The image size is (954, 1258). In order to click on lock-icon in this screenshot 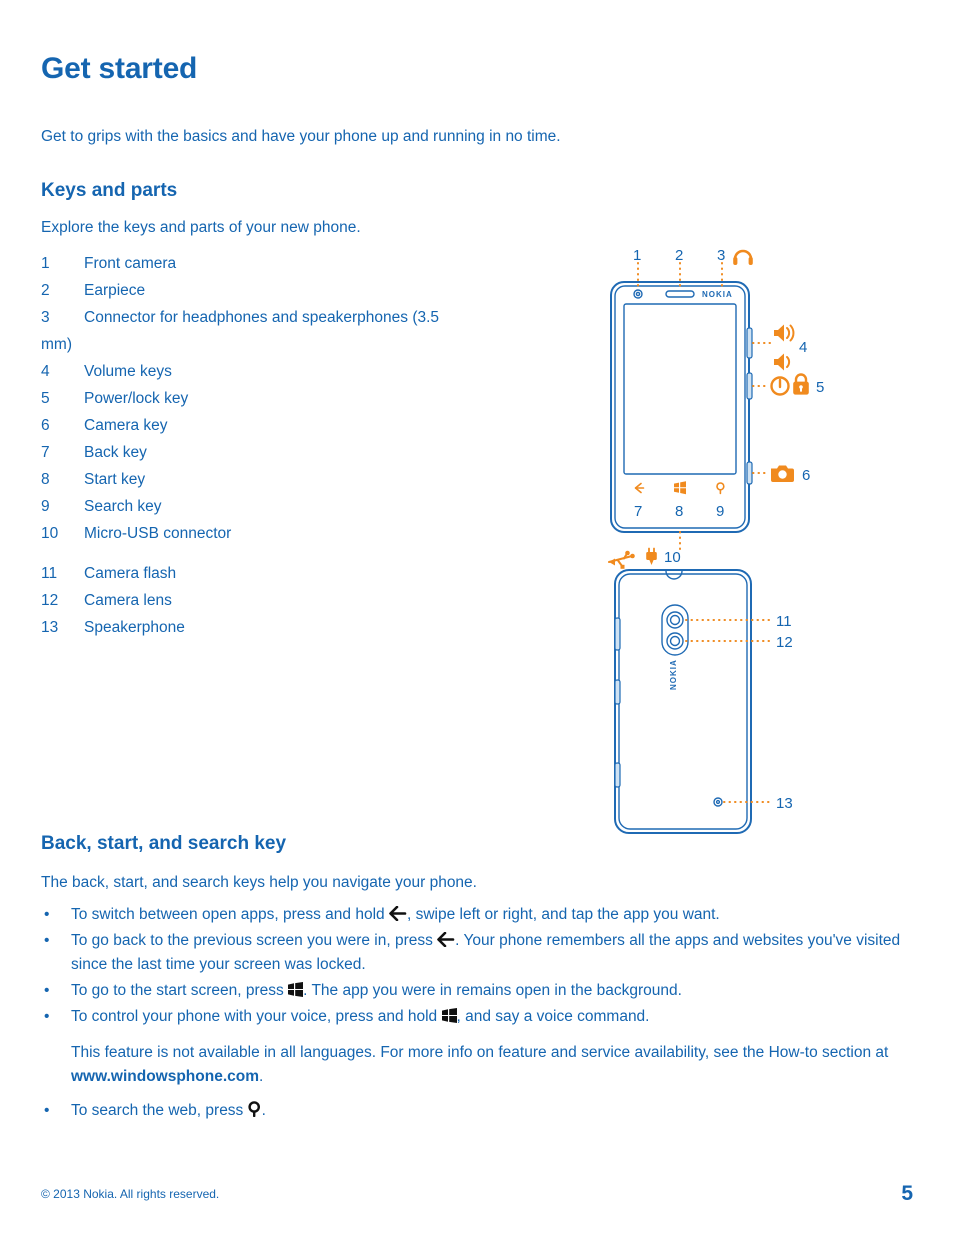, I will do `click(801, 384)`.